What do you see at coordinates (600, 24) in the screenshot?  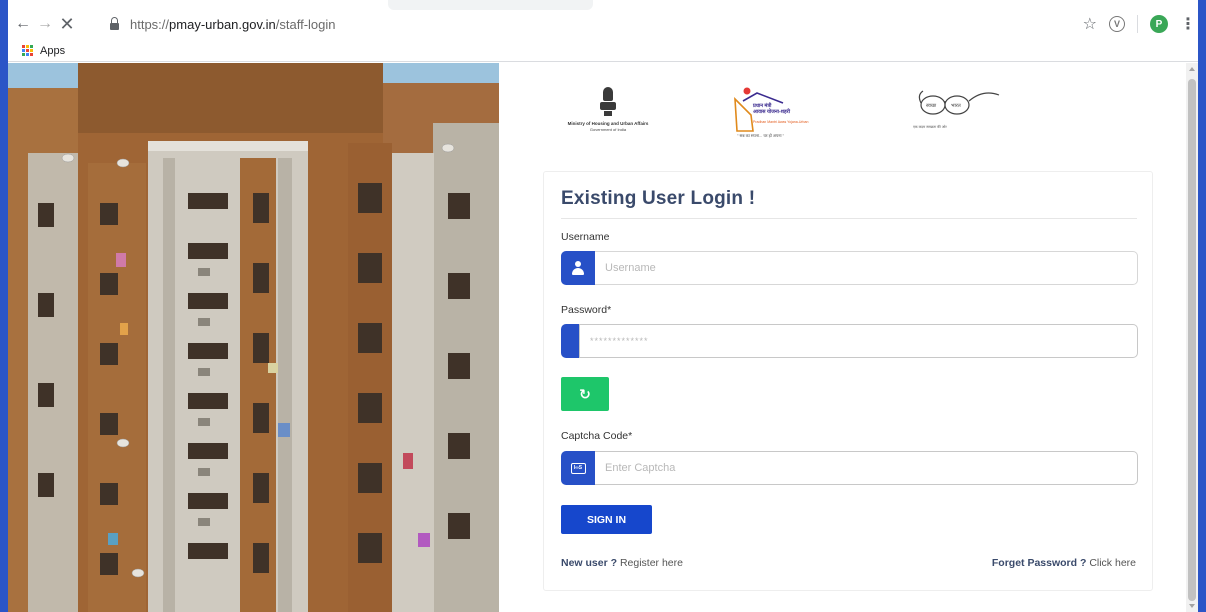 I see `address-bar: https://pmay-urban.gov.in/staff-login` at bounding box center [600, 24].